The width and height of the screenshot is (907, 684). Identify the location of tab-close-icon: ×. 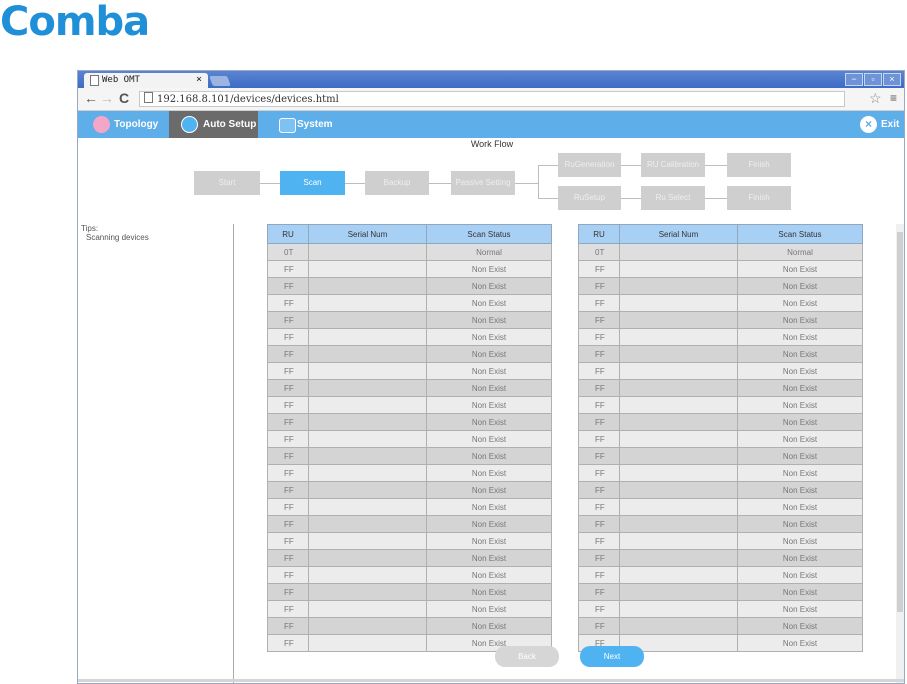
(199, 79).